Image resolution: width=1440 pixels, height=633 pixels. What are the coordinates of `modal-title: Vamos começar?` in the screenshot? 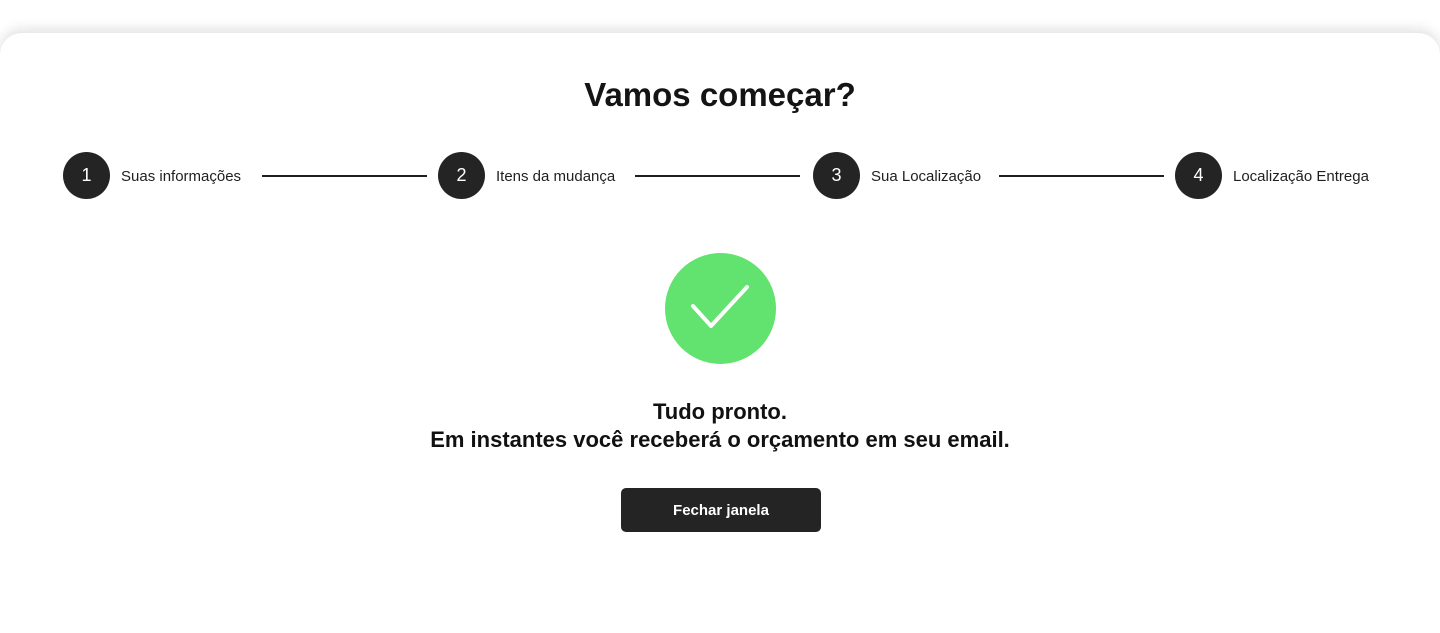 It's located at (720, 94).